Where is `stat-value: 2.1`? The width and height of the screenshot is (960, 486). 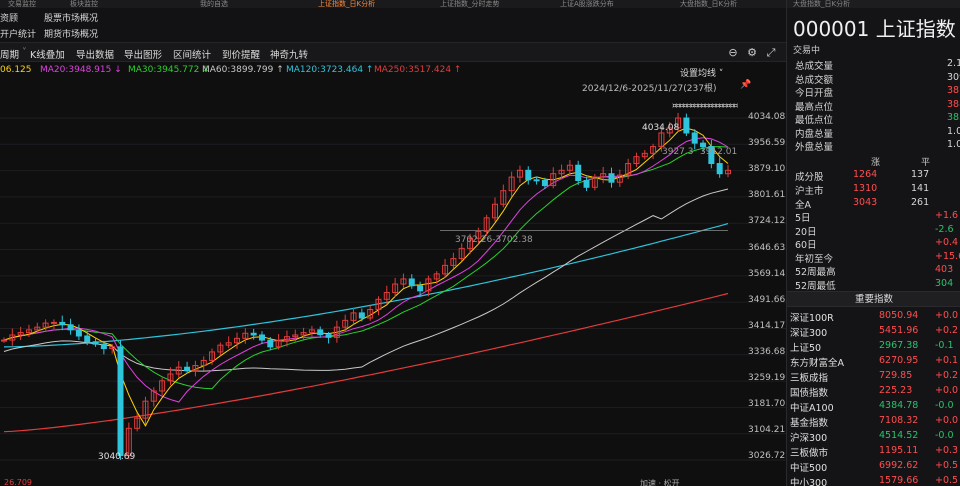
stat-value: 2.1 is located at coordinates (953, 63).